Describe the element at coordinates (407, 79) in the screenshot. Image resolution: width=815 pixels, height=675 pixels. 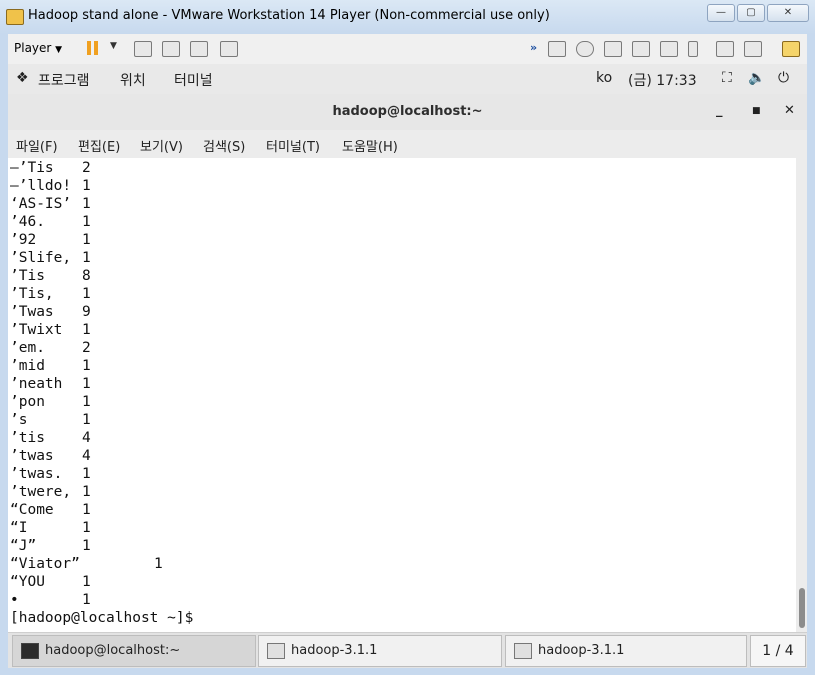
I see `gnome-top-bar: ❖ 프로그램 위치 터미널 ko (금) 17:33 ⛶ 🔈 ⏻` at that location.